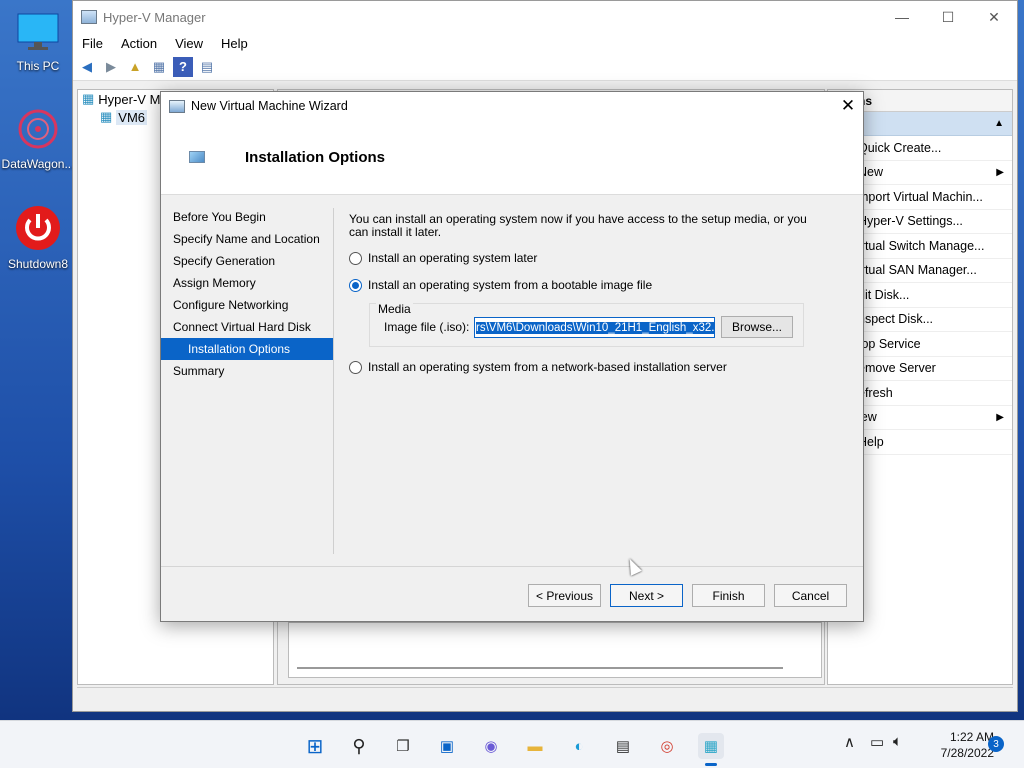 This screenshot has width=1024, height=768. What do you see at coordinates (89, 17) in the screenshot?
I see `hyperv-app-icon` at bounding box center [89, 17].